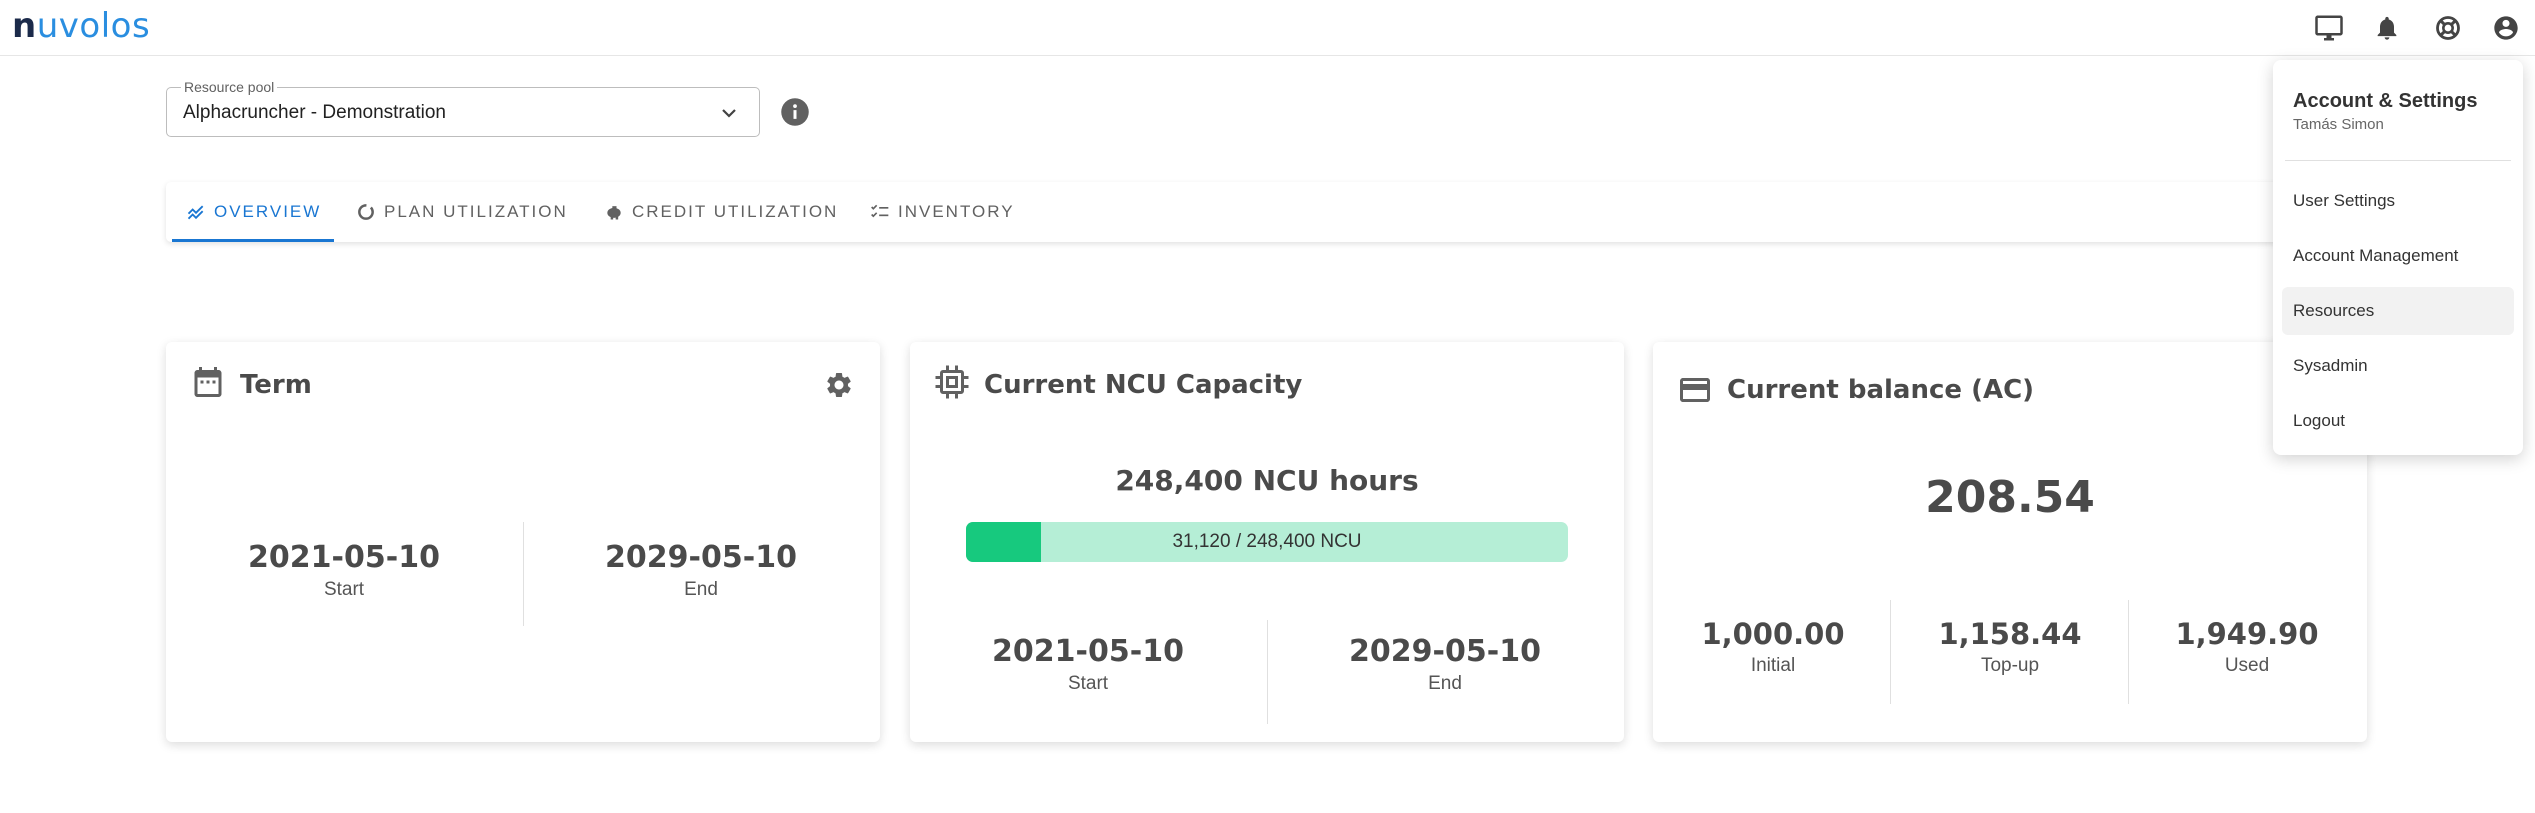 The height and width of the screenshot is (813, 2535). Describe the element at coordinates (2329, 28) in the screenshot. I see `desktop-icon` at that location.